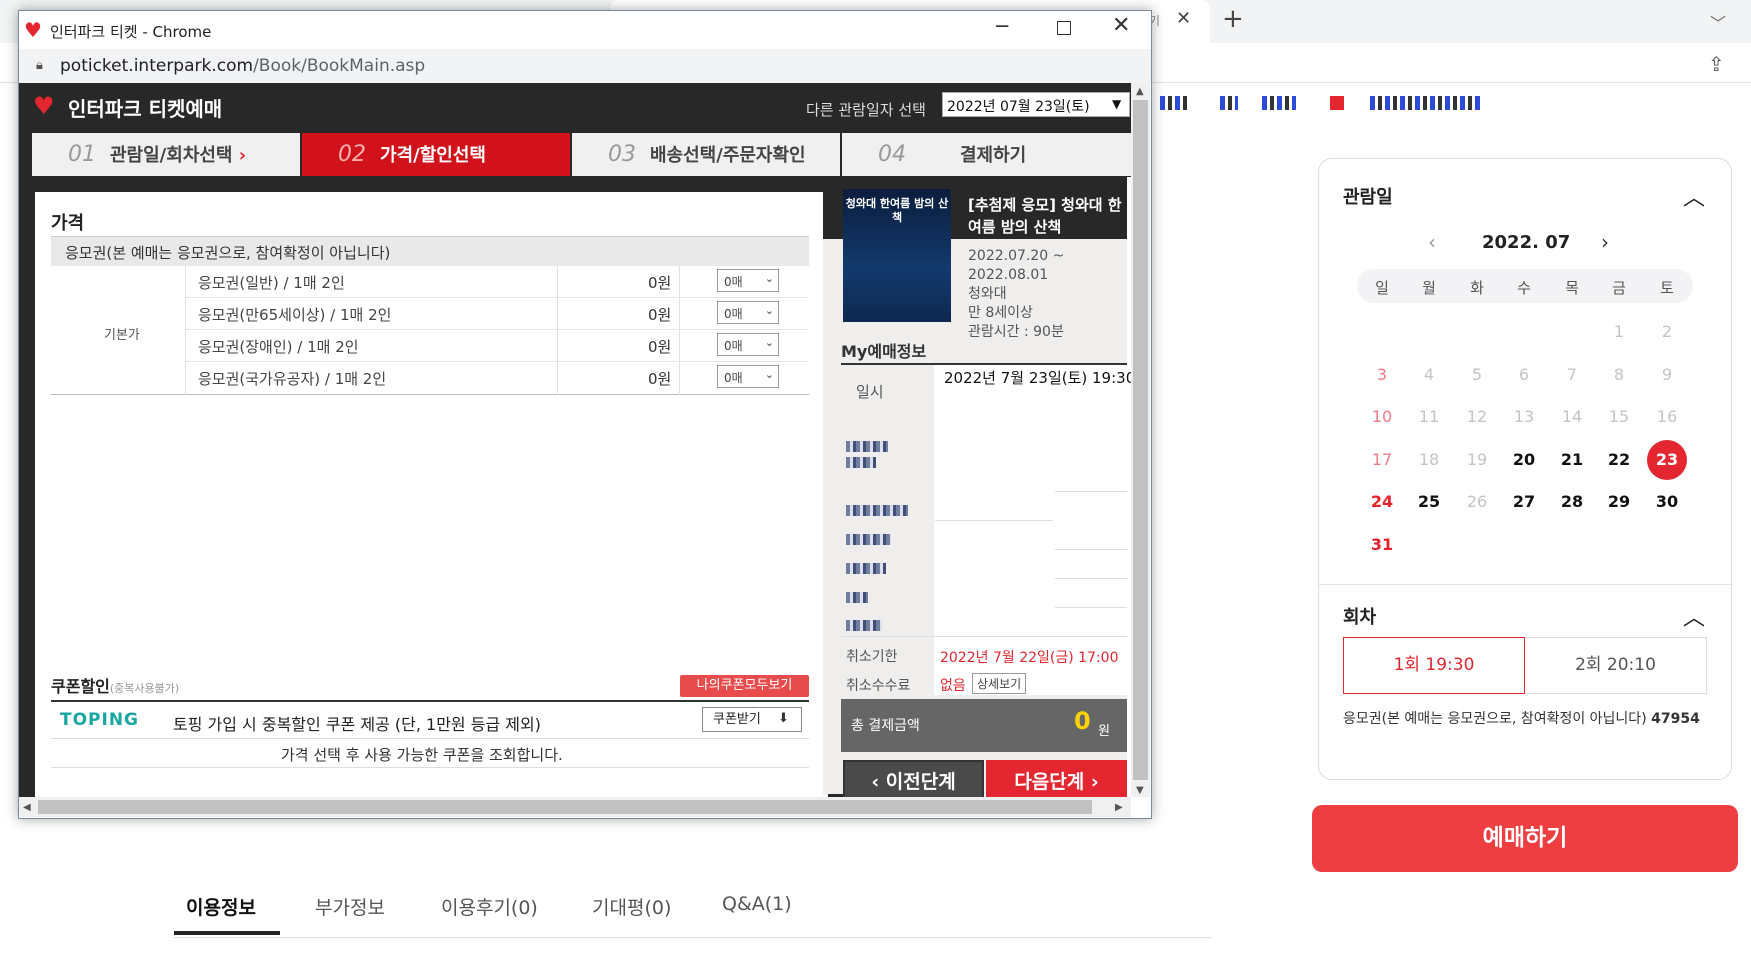  Describe the element at coordinates (1619, 502) in the screenshot. I see `calendar-day: 29` at that location.